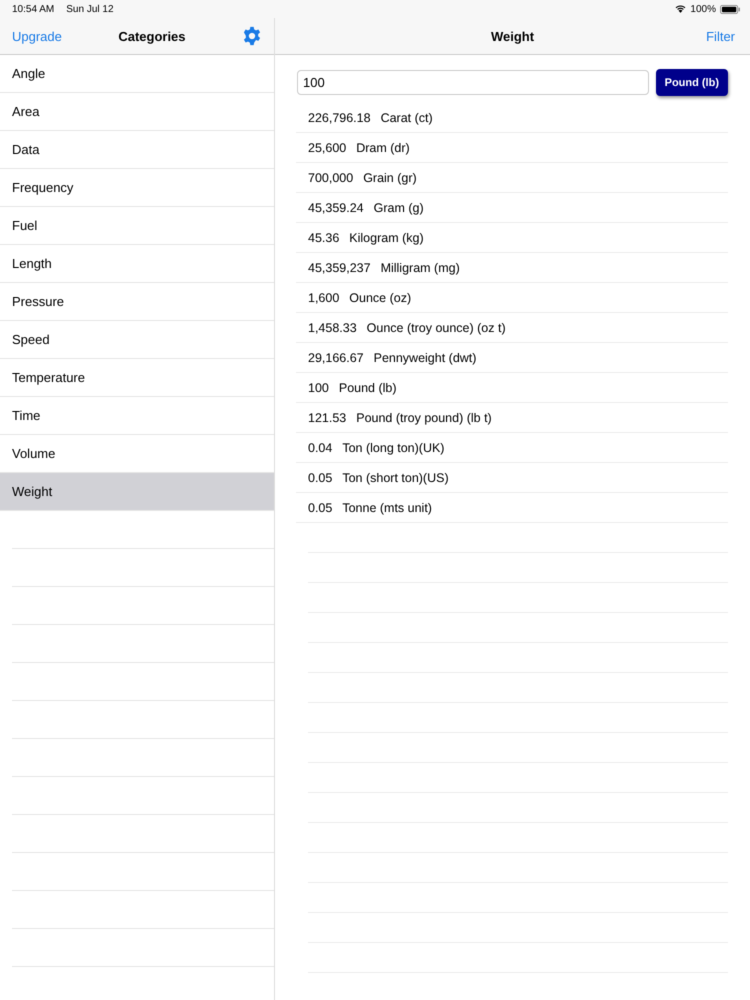 This screenshot has height=1000, width=750. I want to click on result-value: 45,359.24, so click(336, 207).